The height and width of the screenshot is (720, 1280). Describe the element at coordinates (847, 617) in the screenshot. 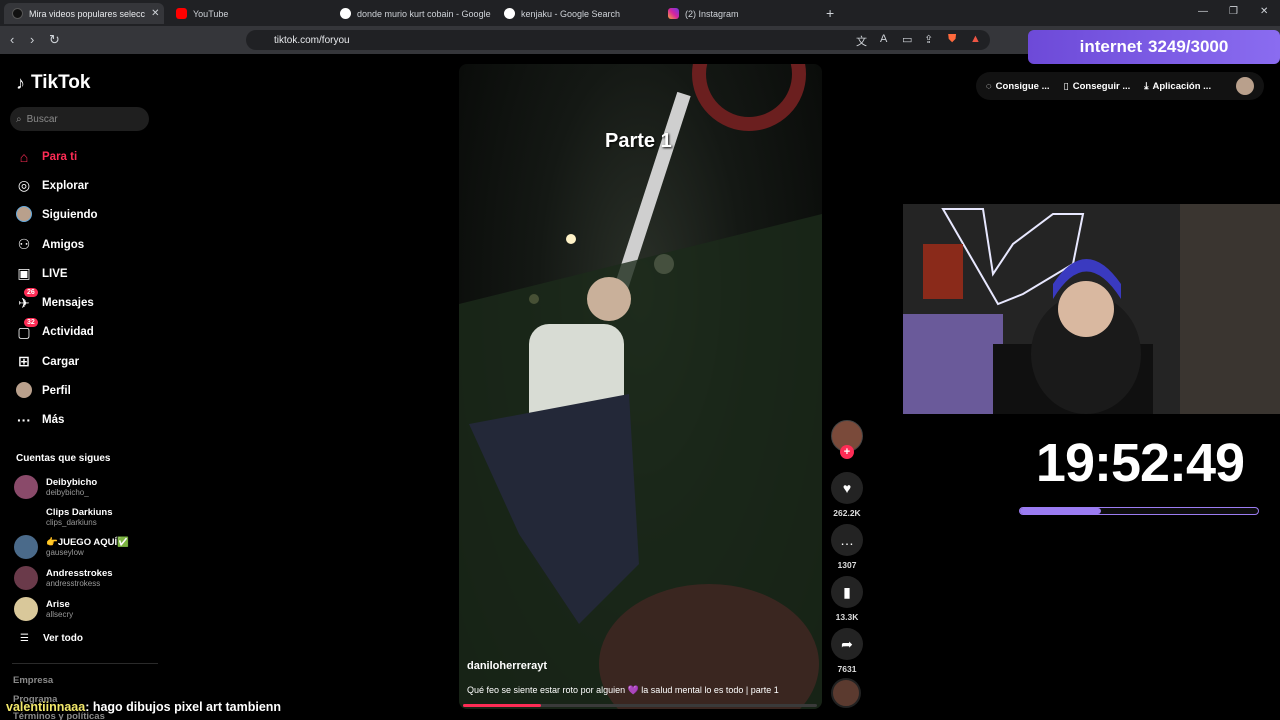

I see `save-count: 13.3K` at that location.